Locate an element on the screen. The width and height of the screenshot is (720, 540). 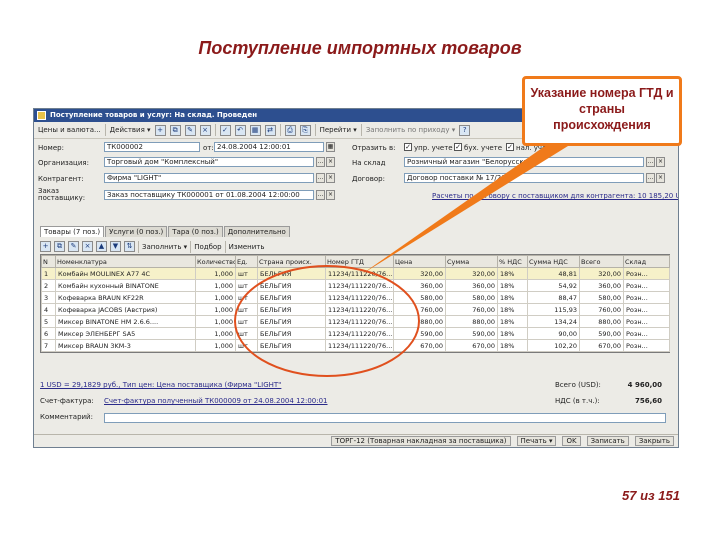
organization-field: Торговый дом "Комплексный" is located at coordinates (209, 162).